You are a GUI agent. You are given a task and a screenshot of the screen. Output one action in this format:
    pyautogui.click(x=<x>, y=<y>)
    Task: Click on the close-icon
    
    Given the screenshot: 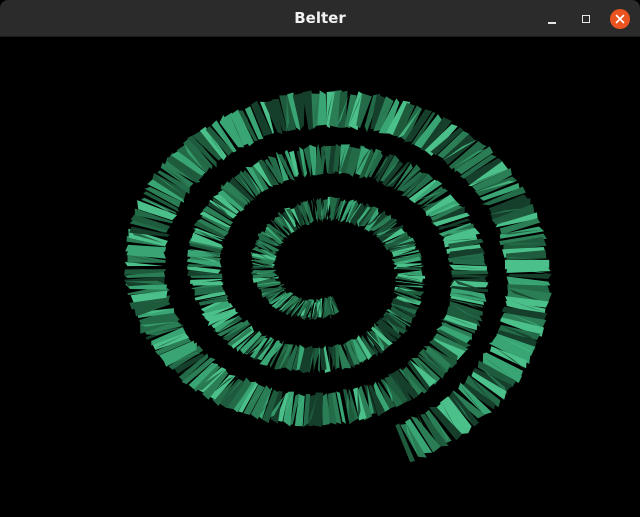 What is the action you would take?
    pyautogui.click(x=620, y=19)
    